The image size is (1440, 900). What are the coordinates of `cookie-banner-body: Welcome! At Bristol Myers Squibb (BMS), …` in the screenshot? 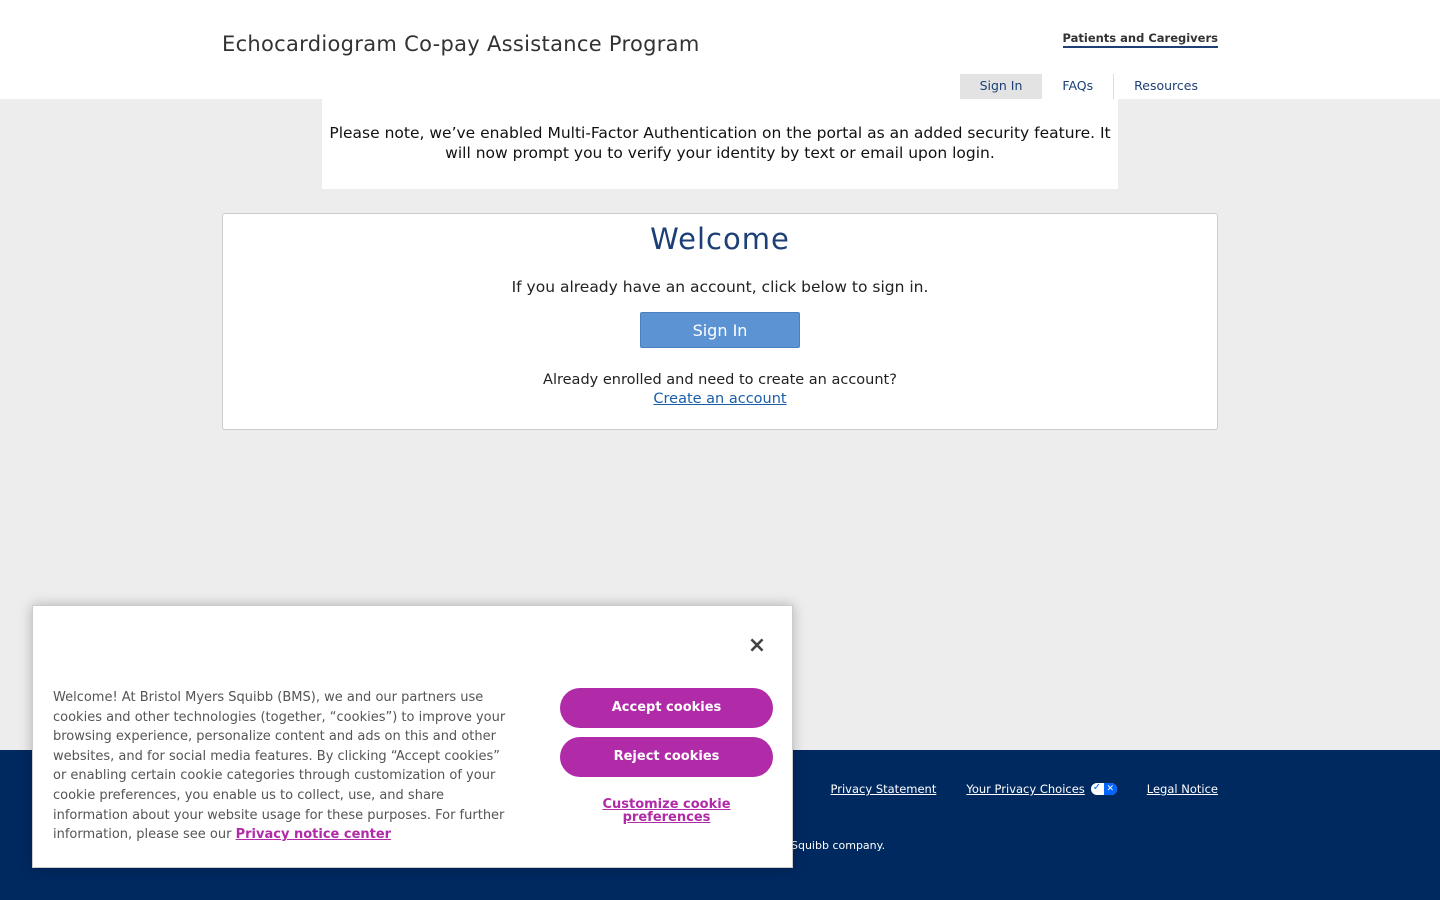 It's located at (279, 766).